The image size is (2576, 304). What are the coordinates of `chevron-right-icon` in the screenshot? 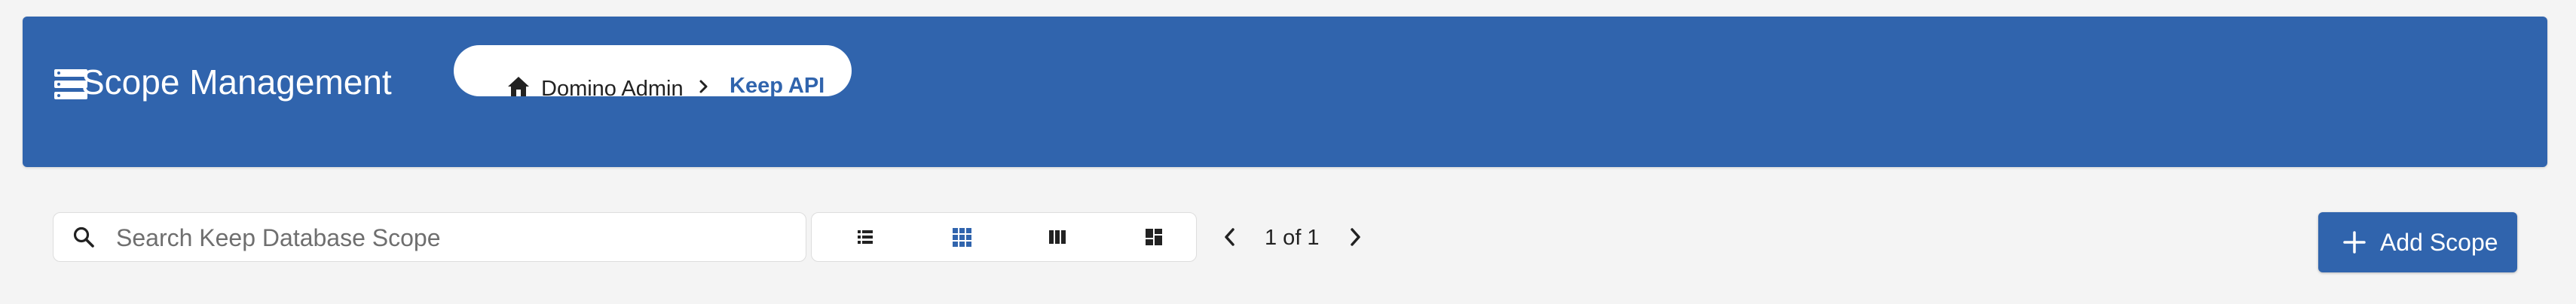 It's located at (703, 86).